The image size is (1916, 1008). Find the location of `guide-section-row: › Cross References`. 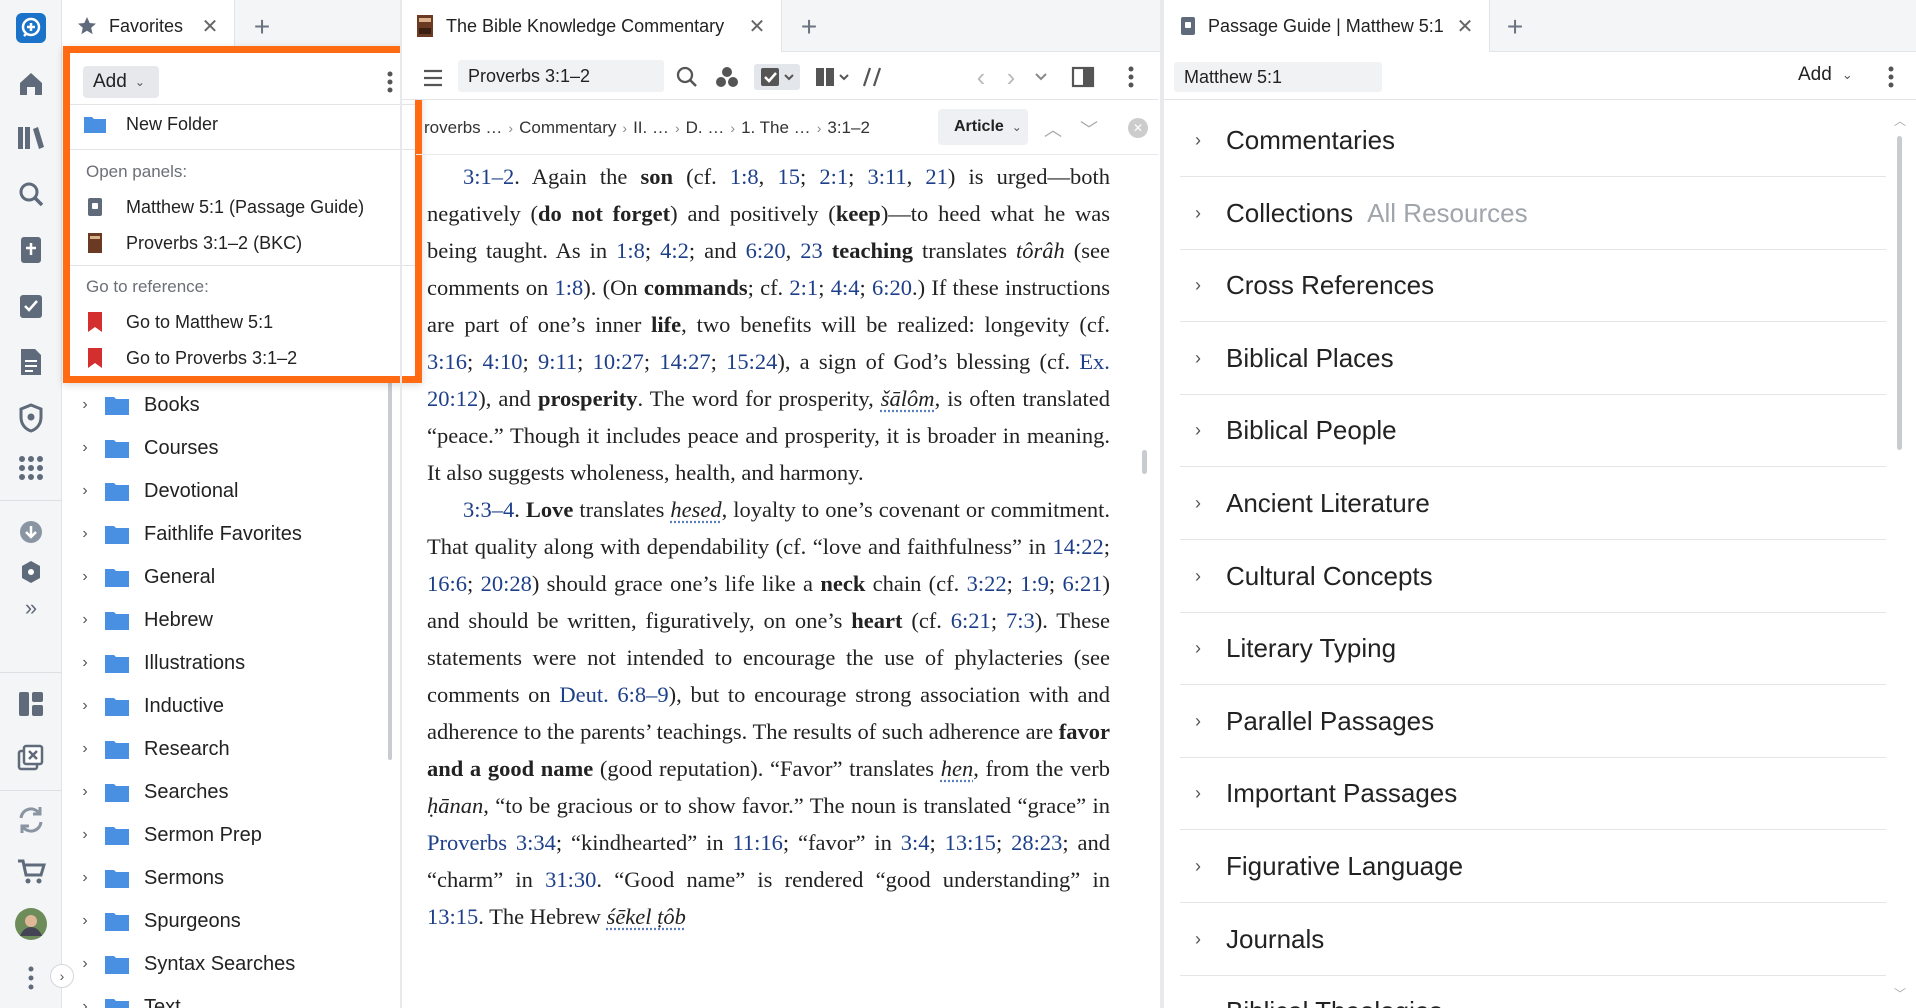

guide-section-row: › Cross References is located at coordinates (1533, 286).